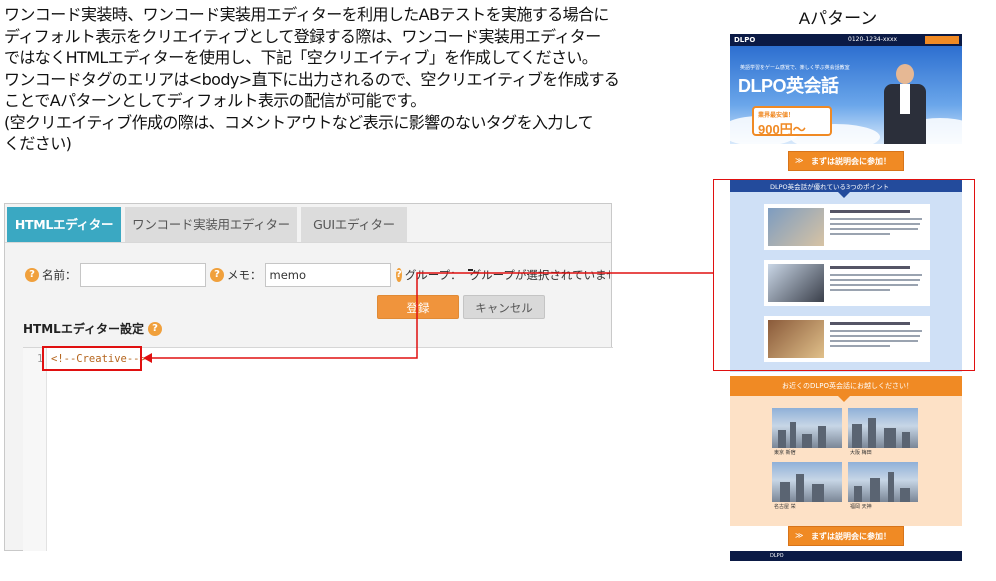  Describe the element at coordinates (215, 100) in the screenshot. I see `instruction-line: ことでAパターンとしてディフォルト表示の配信が可能です。` at that location.